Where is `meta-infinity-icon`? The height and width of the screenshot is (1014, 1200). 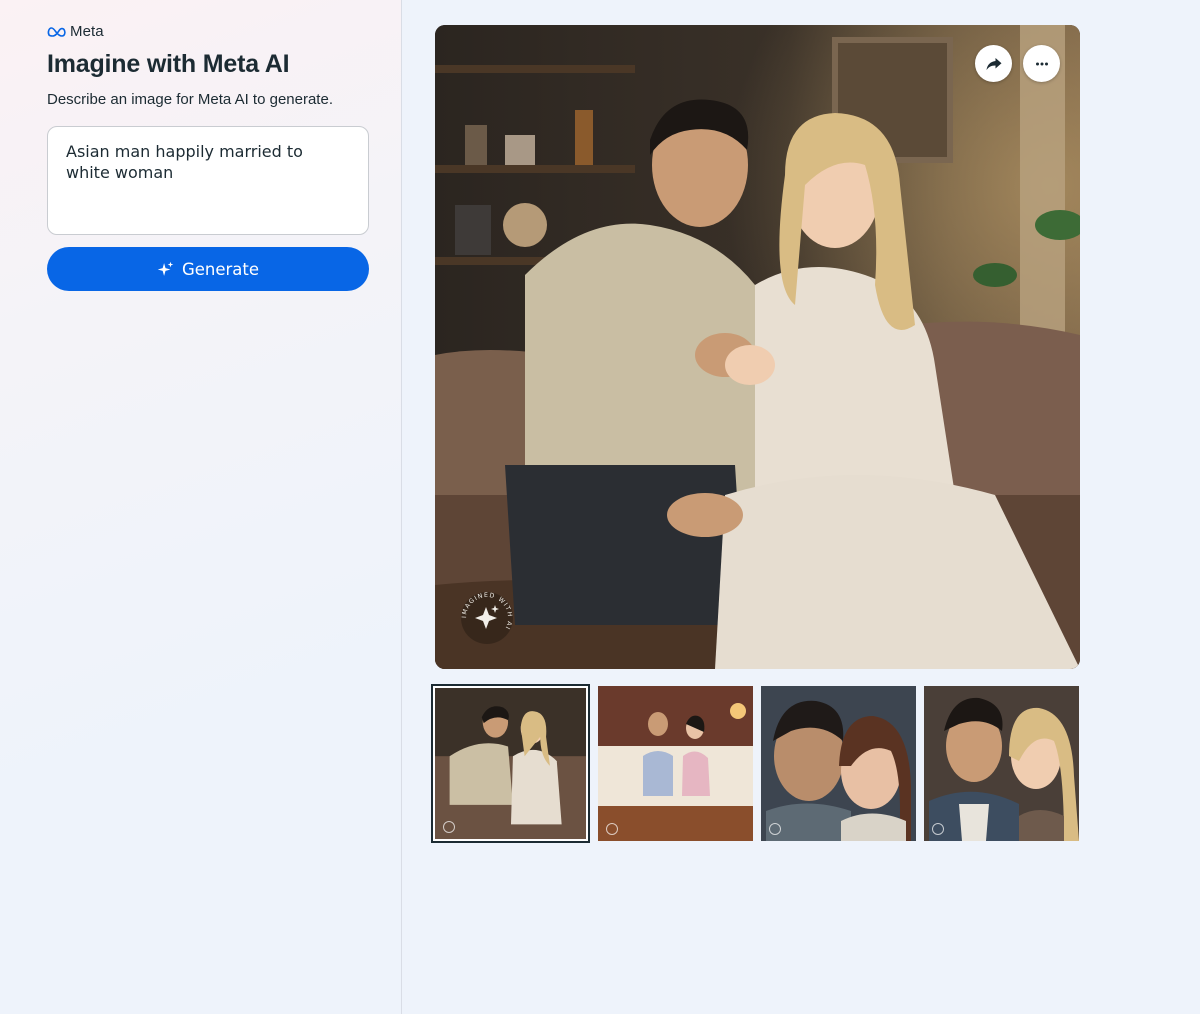
meta-infinity-icon is located at coordinates (56, 31).